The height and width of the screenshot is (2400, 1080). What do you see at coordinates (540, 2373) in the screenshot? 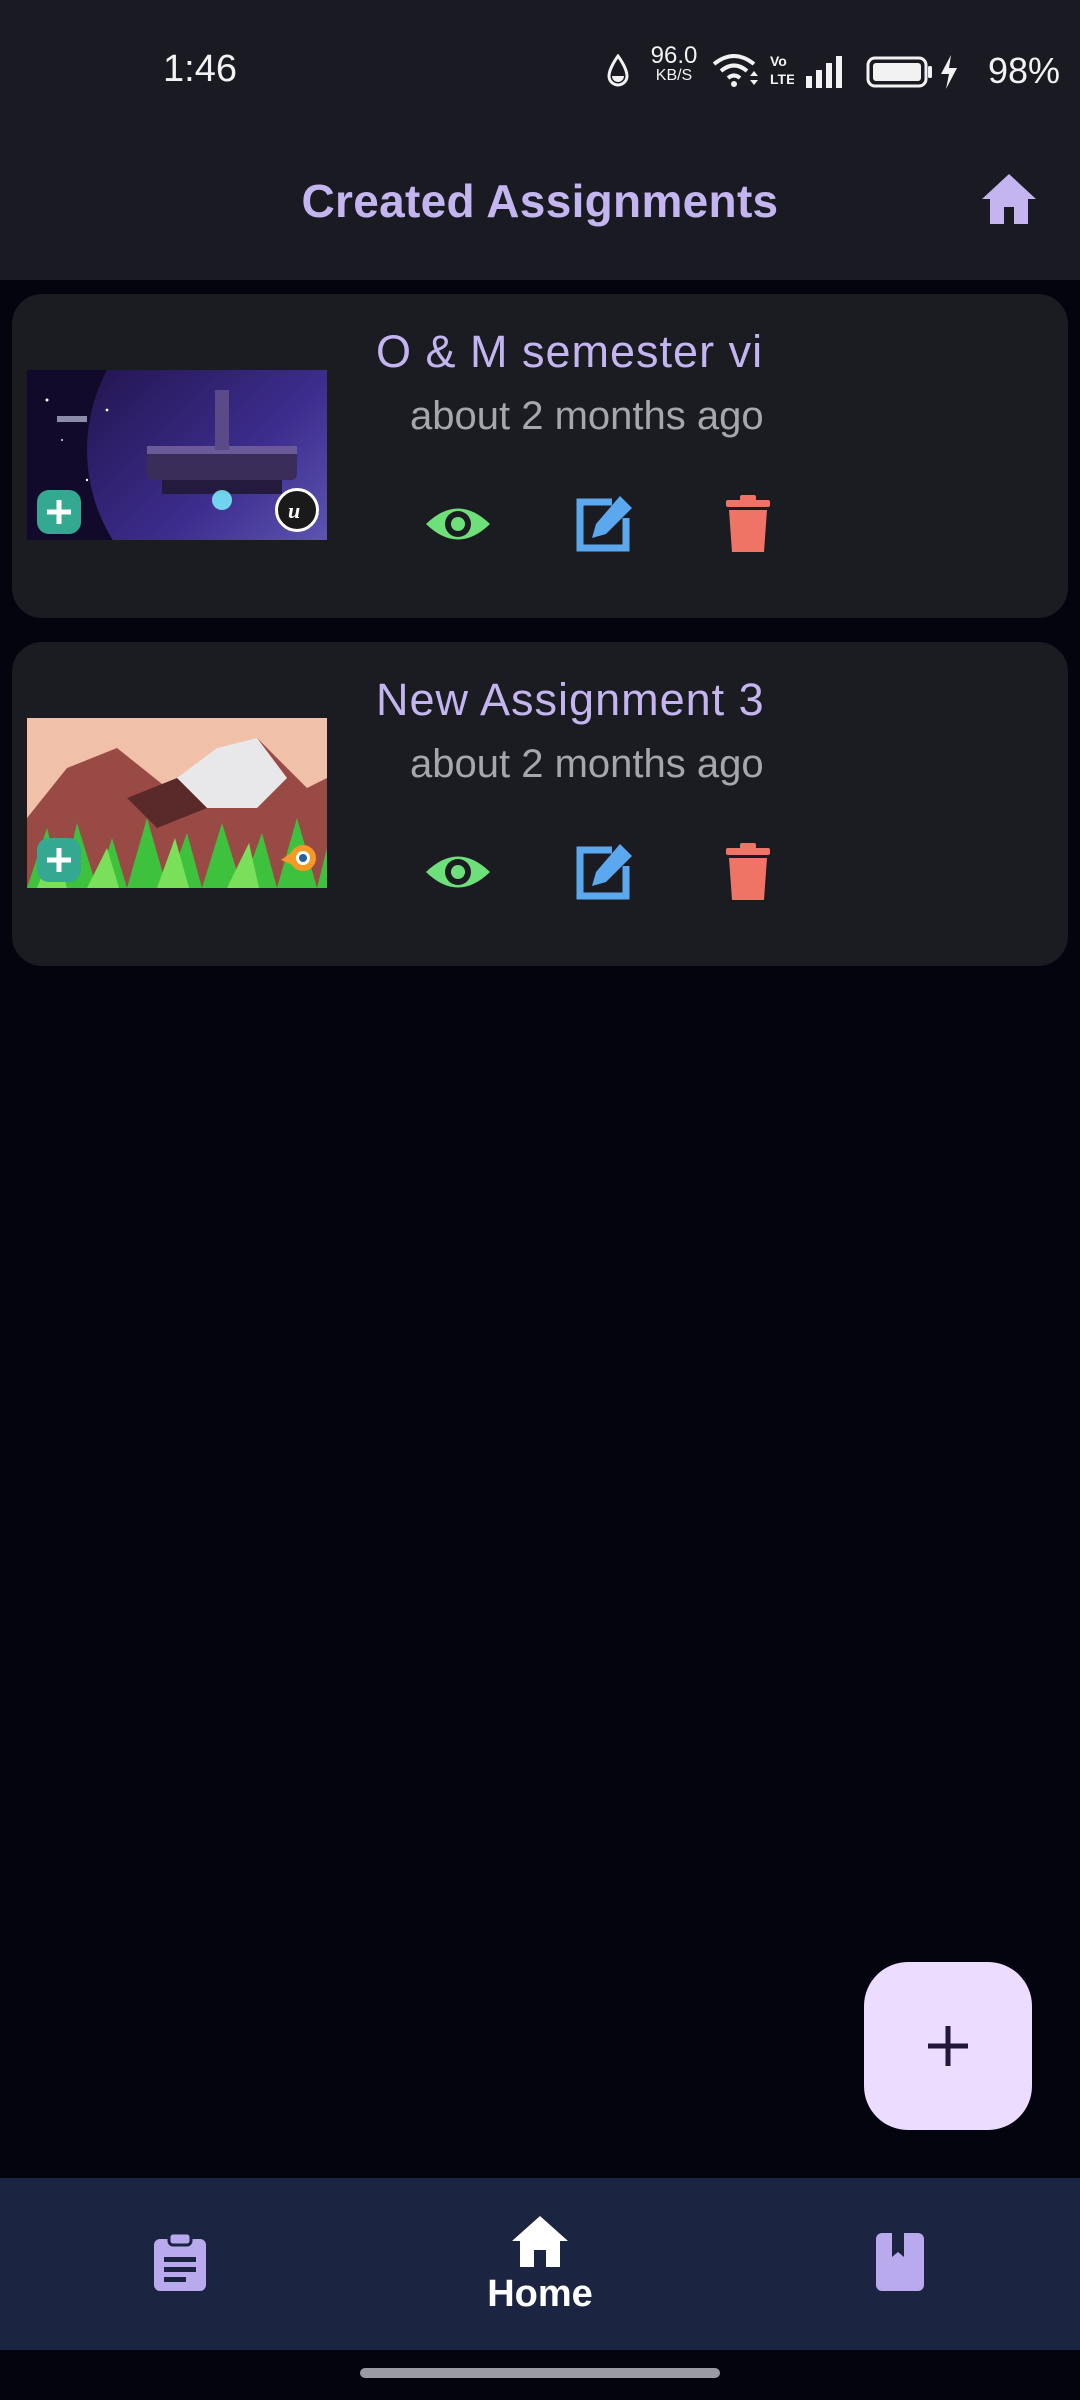
I see `gesture-home-indicator` at bounding box center [540, 2373].